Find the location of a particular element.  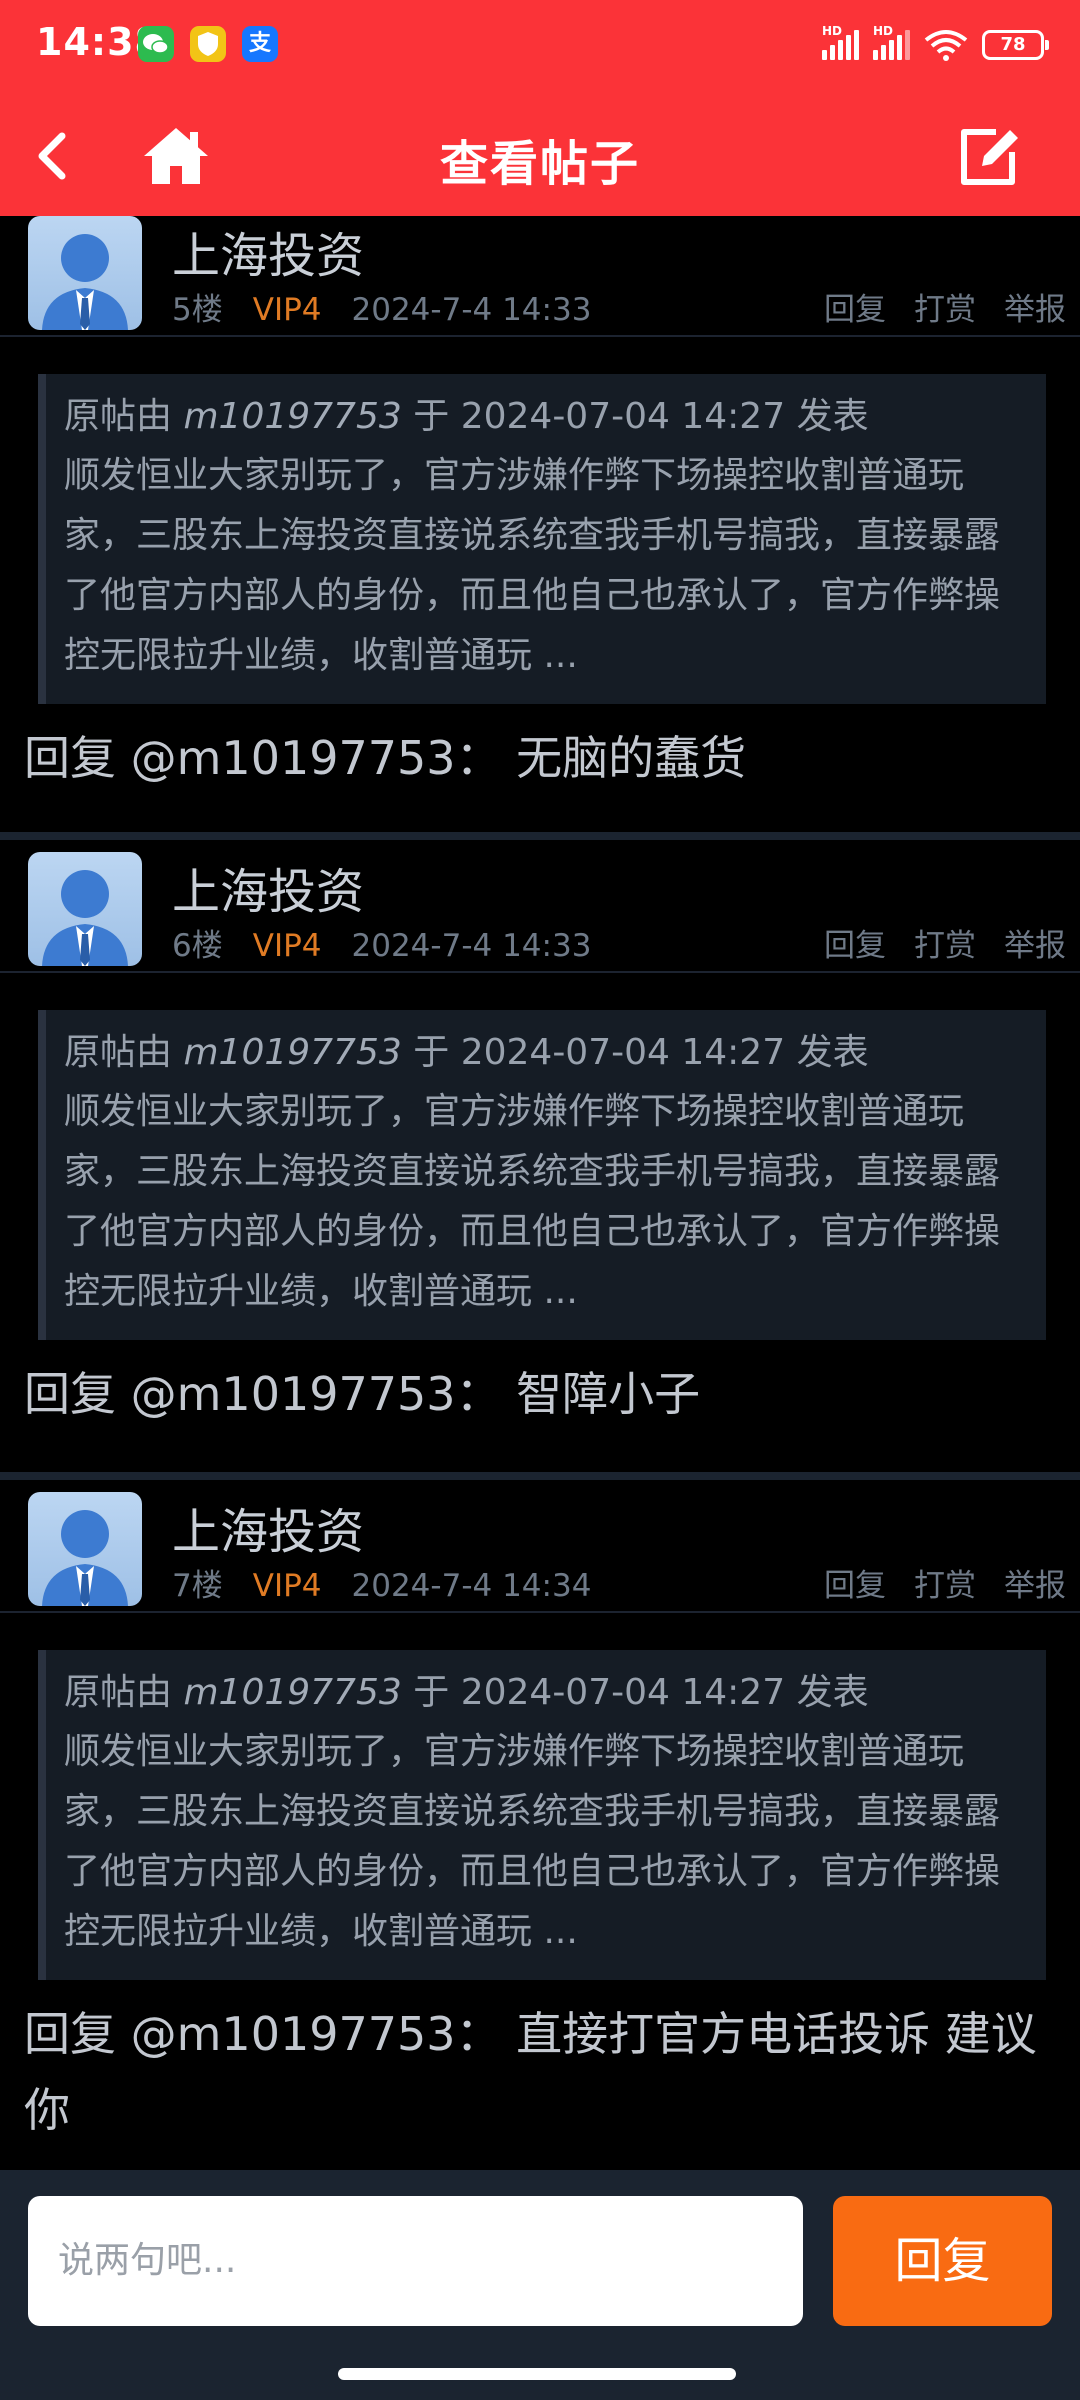

post-time: 2024-7-4 14:34 is located at coordinates (471, 1586).